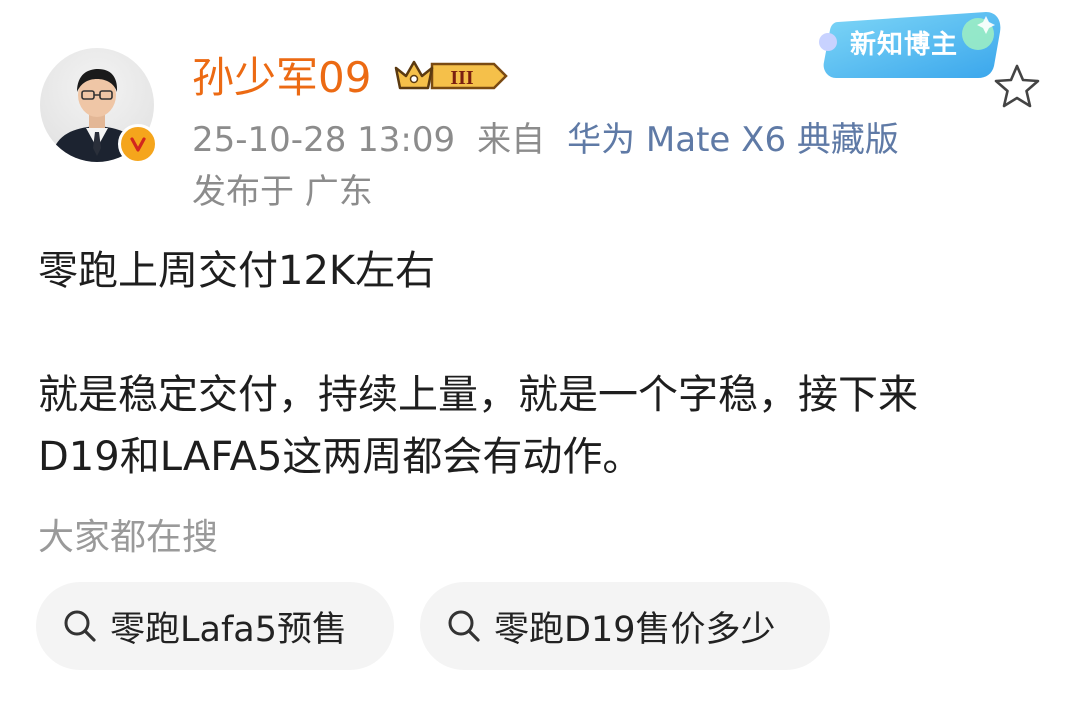  Describe the element at coordinates (478, 395) in the screenshot. I see `post-text-line-2: 就是稳定交付，持续上量，就是一个字稳，接下来` at that location.